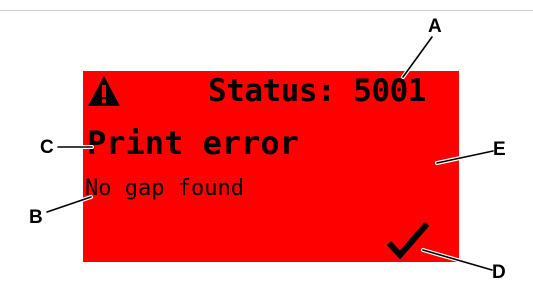  What do you see at coordinates (435, 26) in the screenshot?
I see `callout-a: A` at bounding box center [435, 26].